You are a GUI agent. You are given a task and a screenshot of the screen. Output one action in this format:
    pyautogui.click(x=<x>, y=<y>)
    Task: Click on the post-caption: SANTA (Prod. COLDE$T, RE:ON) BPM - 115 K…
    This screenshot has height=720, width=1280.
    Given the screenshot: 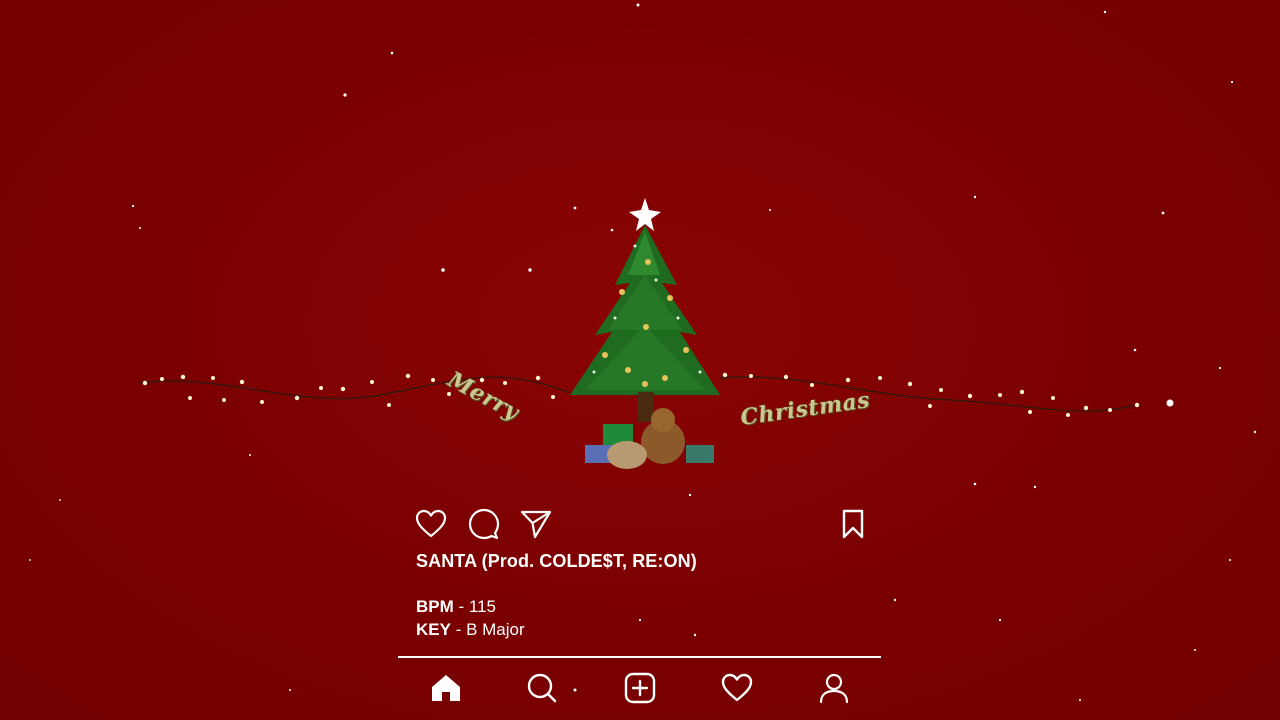 What is the action you would take?
    pyautogui.click(x=556, y=595)
    